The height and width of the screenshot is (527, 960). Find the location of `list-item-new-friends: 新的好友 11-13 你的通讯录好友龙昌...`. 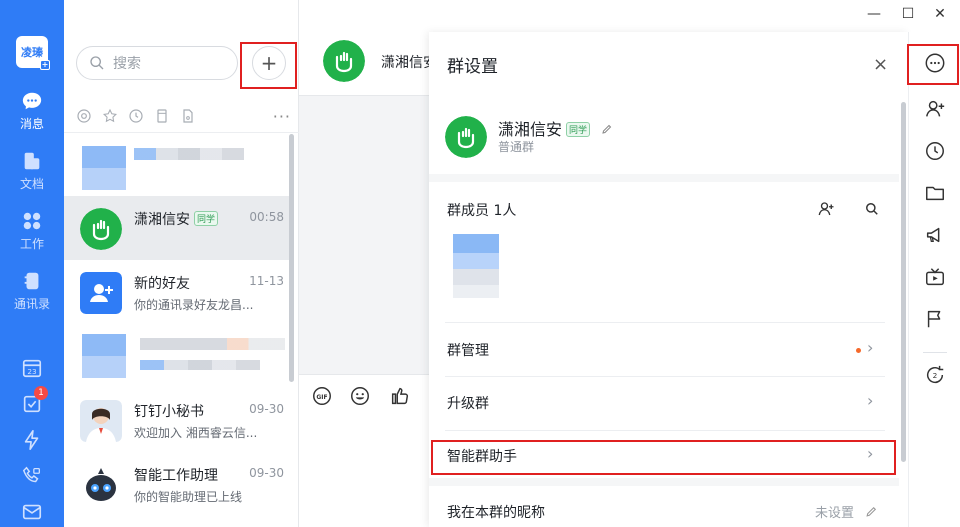

list-item-new-friends: 新的好友 11-13 你的通讯录好友龙昌... is located at coordinates (177, 292).